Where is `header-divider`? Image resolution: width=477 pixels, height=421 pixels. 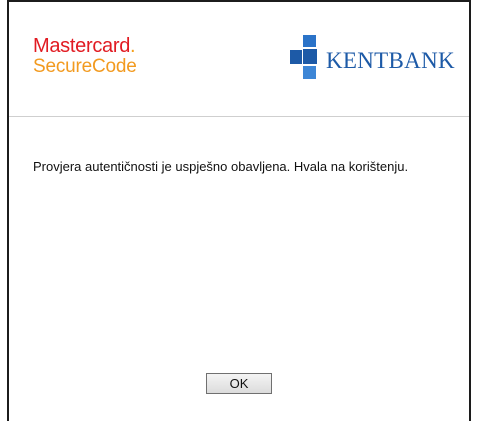
header-divider is located at coordinates (239, 116).